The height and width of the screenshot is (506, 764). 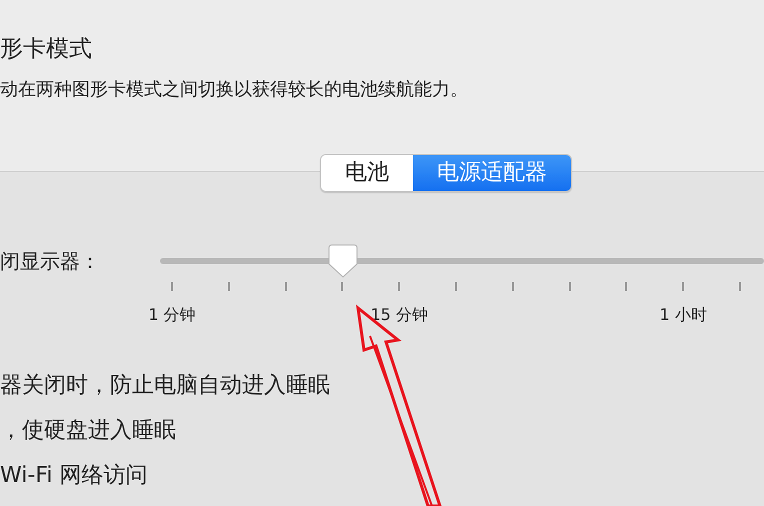 I want to click on segment-tab: 电池, so click(x=367, y=173).